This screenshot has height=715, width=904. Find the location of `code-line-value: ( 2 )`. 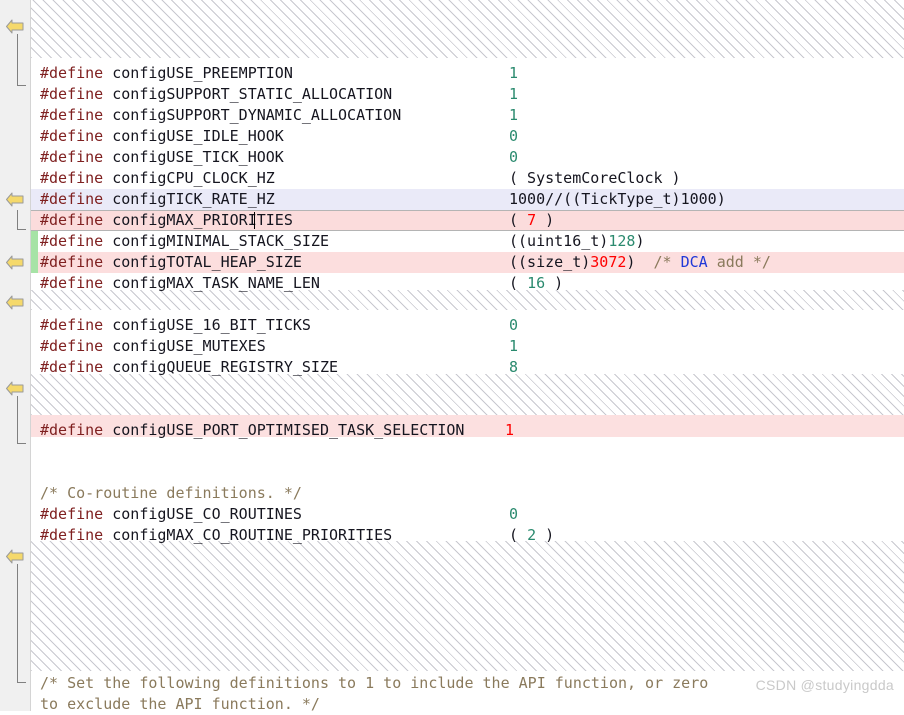

code-line-value: ( 2 ) is located at coordinates (467, 535).